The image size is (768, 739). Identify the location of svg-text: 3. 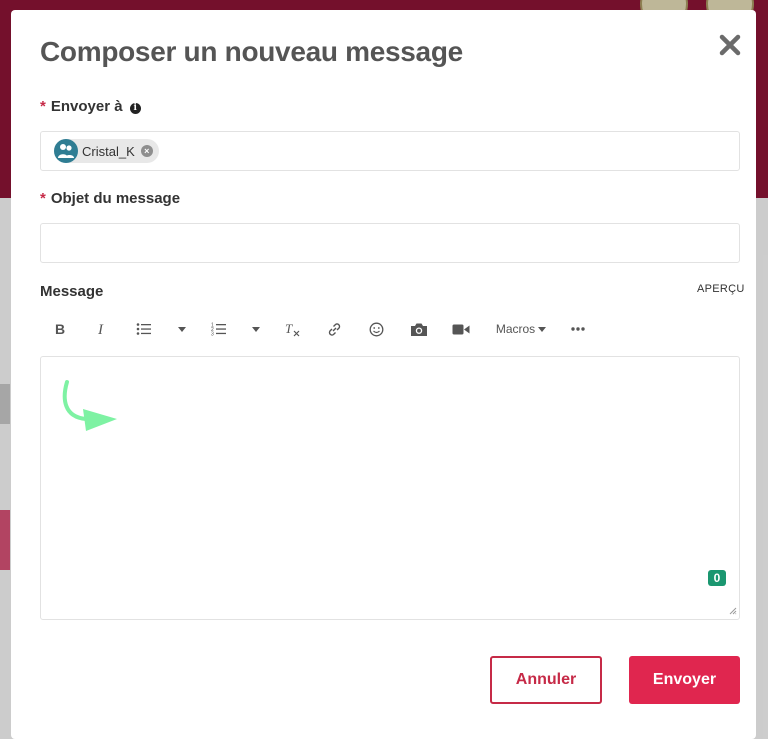
(212, 334).